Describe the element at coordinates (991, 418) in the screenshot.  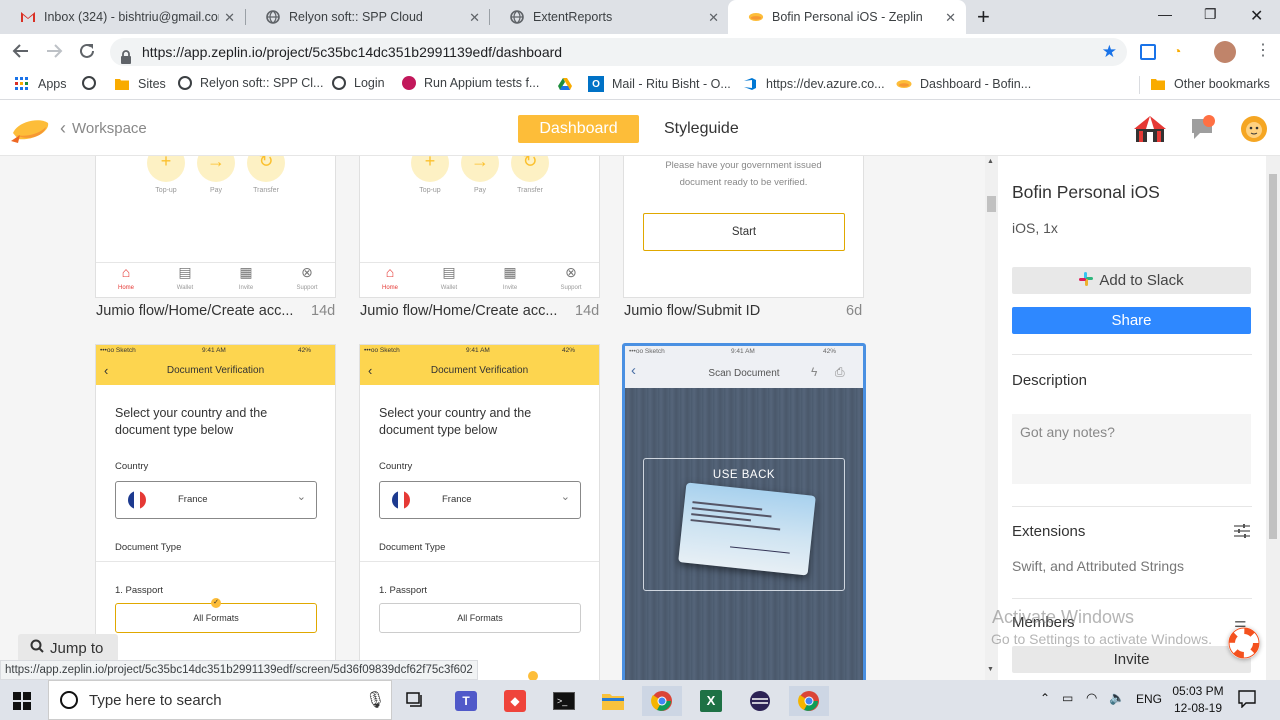
I see `main-scrollbar: ▲ ▼` at that location.